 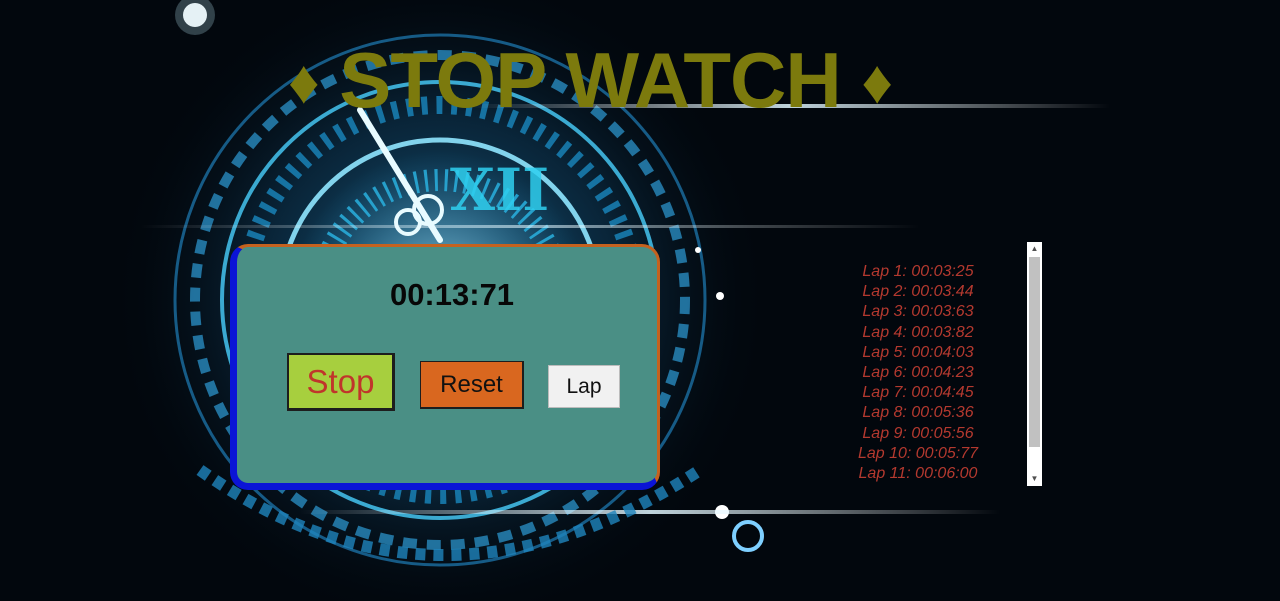 I want to click on chevron-up-icon: ▲, so click(x=1034, y=249).